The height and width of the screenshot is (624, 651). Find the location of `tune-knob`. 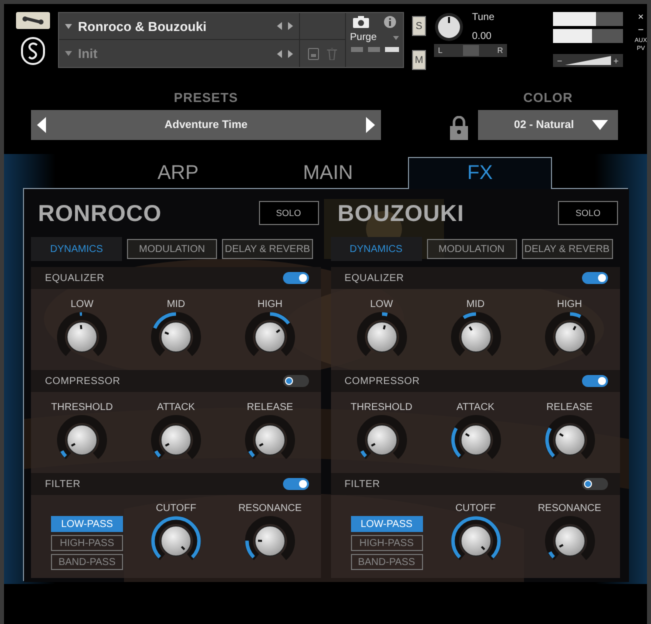

tune-knob is located at coordinates (449, 27).